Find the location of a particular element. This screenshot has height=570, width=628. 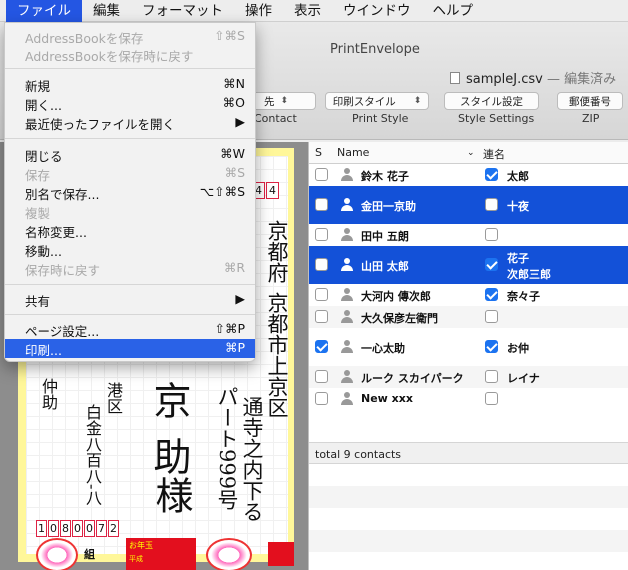

contact-row: 大河内 傳次郎 奈々子 is located at coordinates (468, 295).